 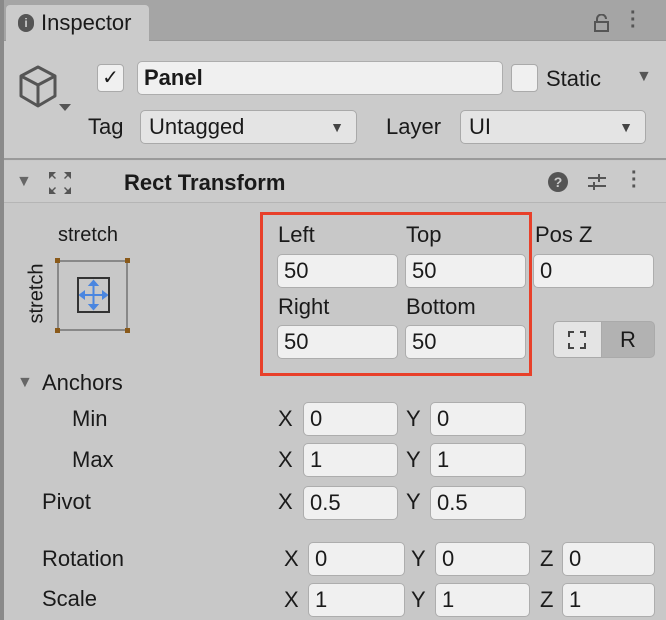 I want to click on max-label: Max, so click(x=93, y=459).